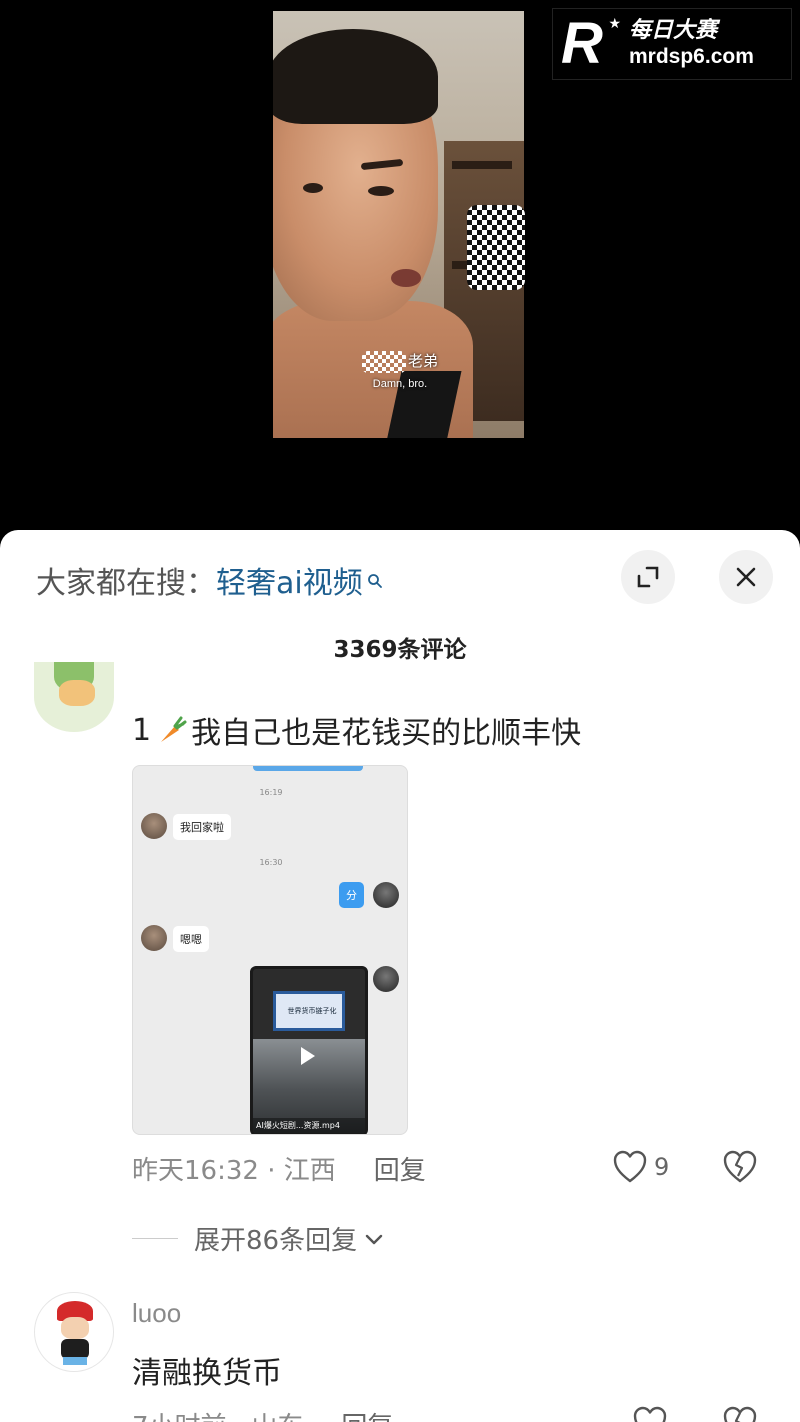 The width and height of the screenshot is (800, 1422). What do you see at coordinates (662, 1167) in the screenshot?
I see `like-count: 9` at bounding box center [662, 1167].